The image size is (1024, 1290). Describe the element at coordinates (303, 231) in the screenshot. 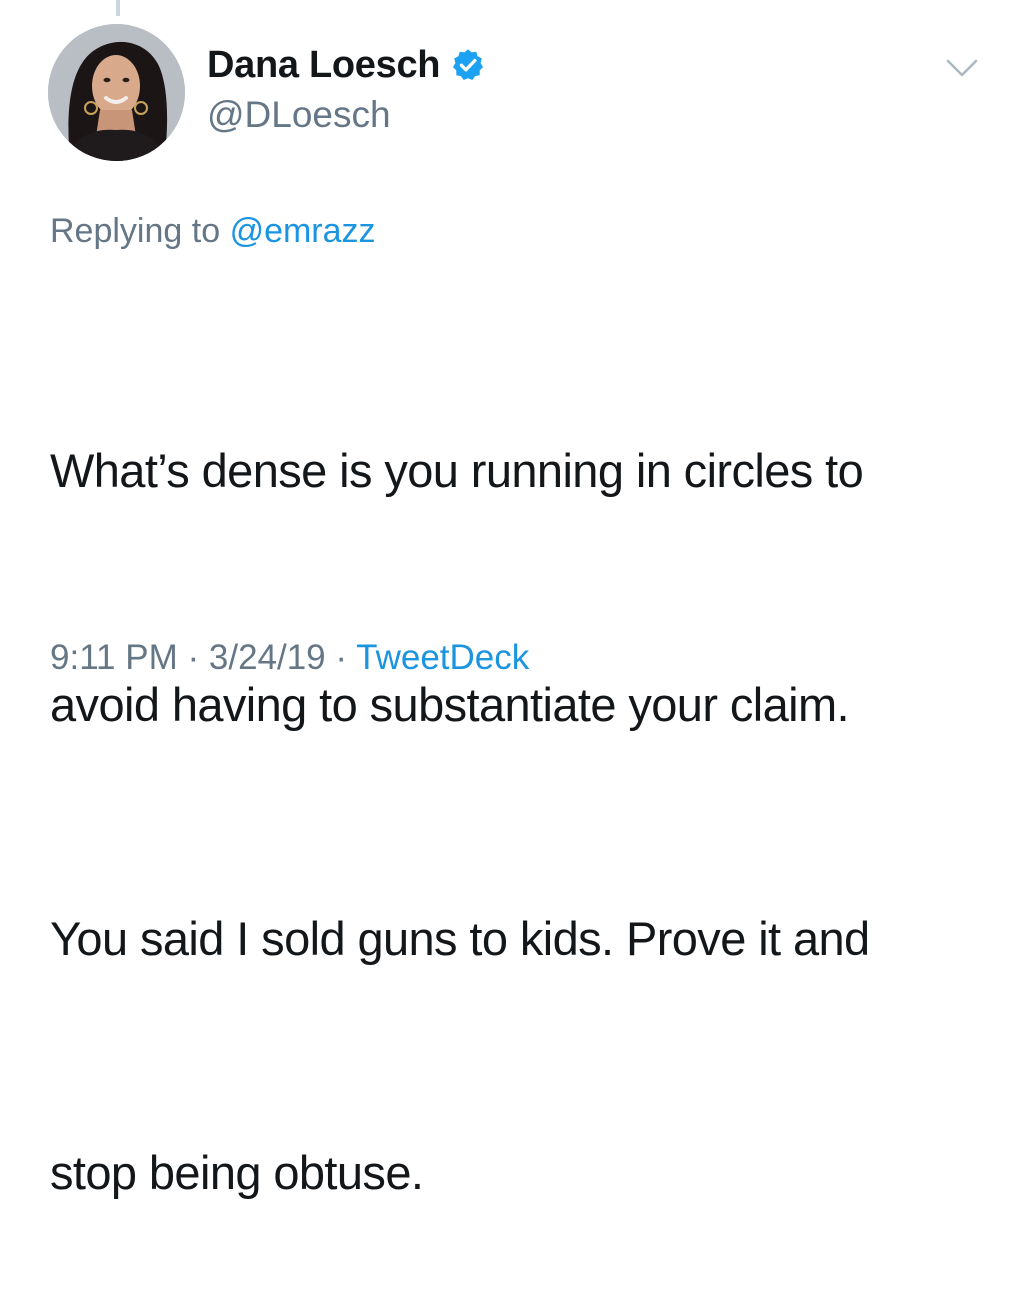

I see `replying-to-handle-link: @emrazz` at that location.